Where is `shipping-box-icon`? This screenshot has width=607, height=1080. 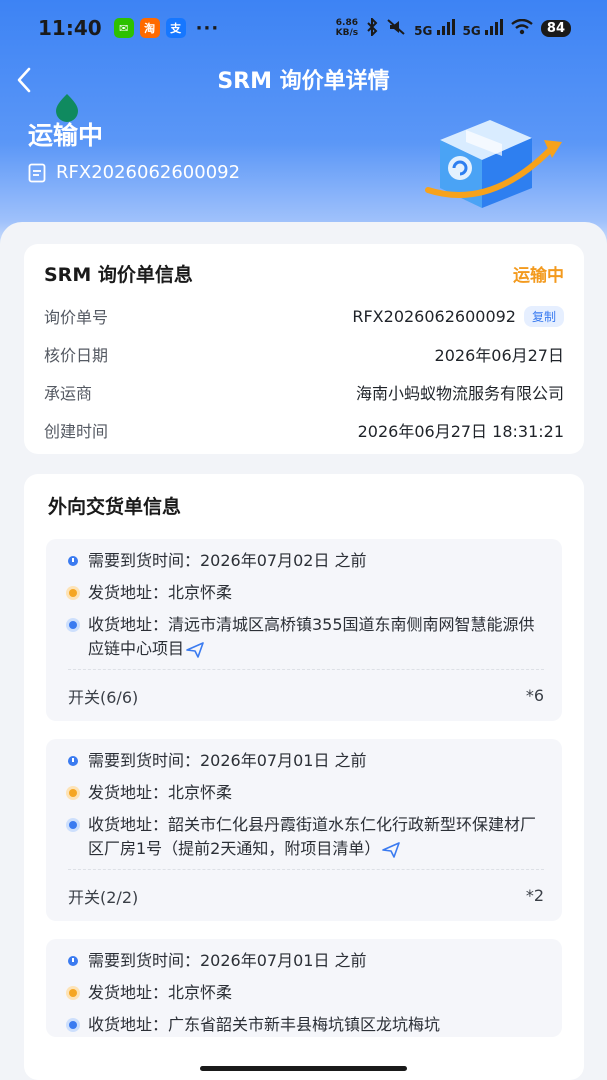 shipping-box-icon is located at coordinates (493, 164).